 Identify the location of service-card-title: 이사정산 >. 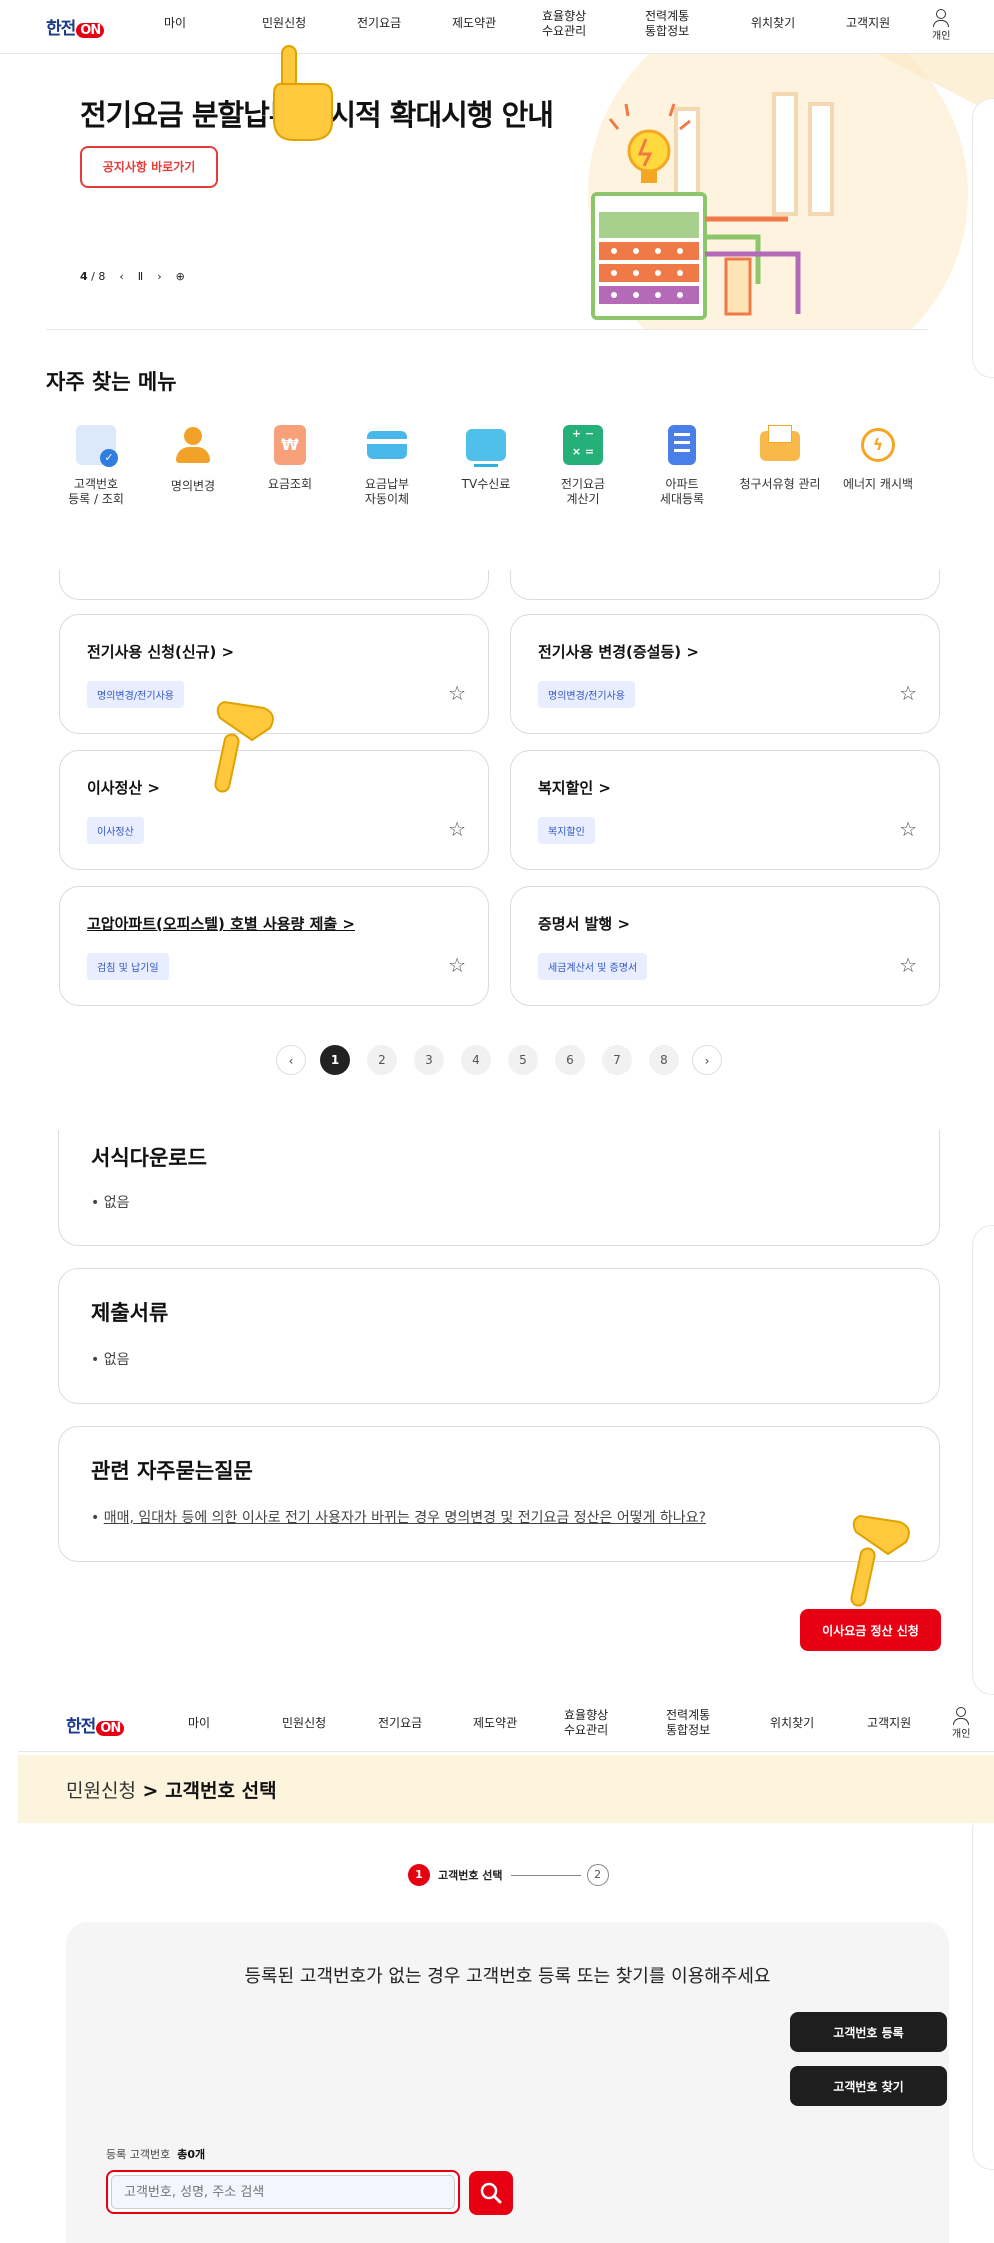
(123, 787).